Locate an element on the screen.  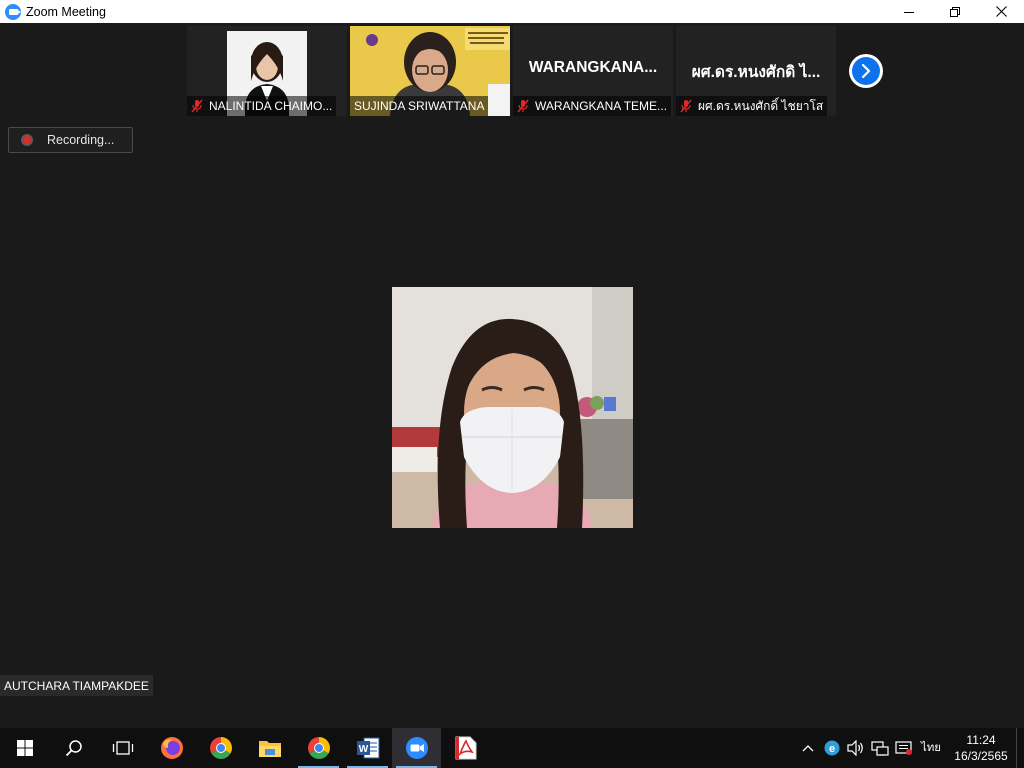
network-button is located at coordinates (880, 748).